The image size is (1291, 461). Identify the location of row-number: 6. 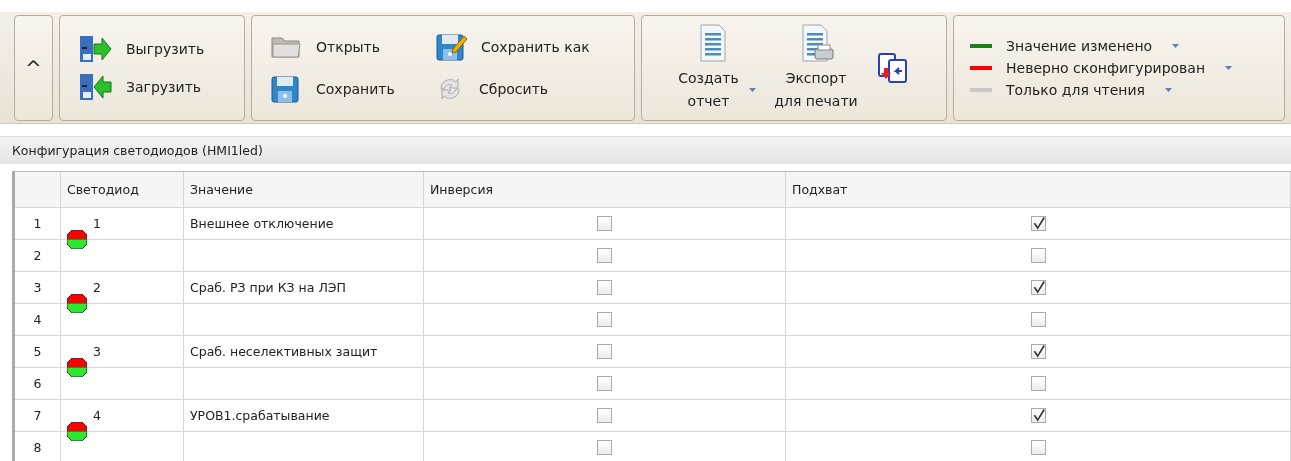
(38, 383).